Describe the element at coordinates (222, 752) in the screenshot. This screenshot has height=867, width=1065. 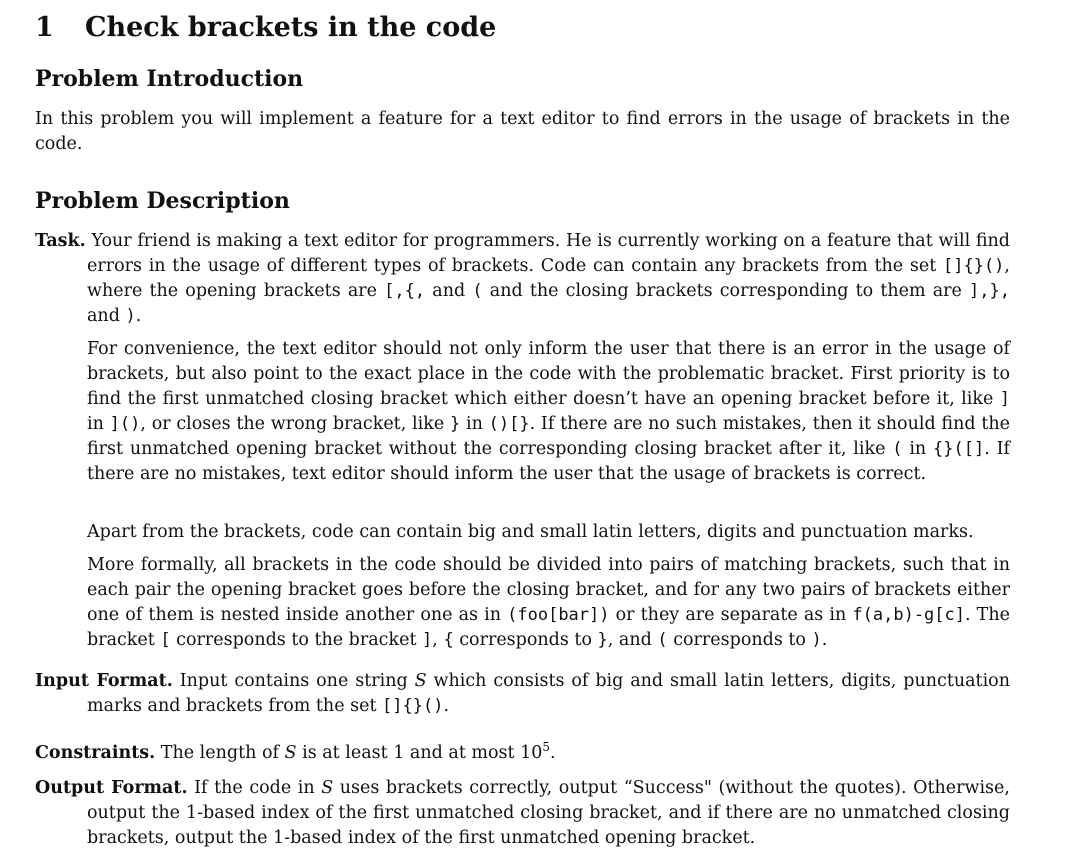
I see `constraints-text: The length of` at that location.